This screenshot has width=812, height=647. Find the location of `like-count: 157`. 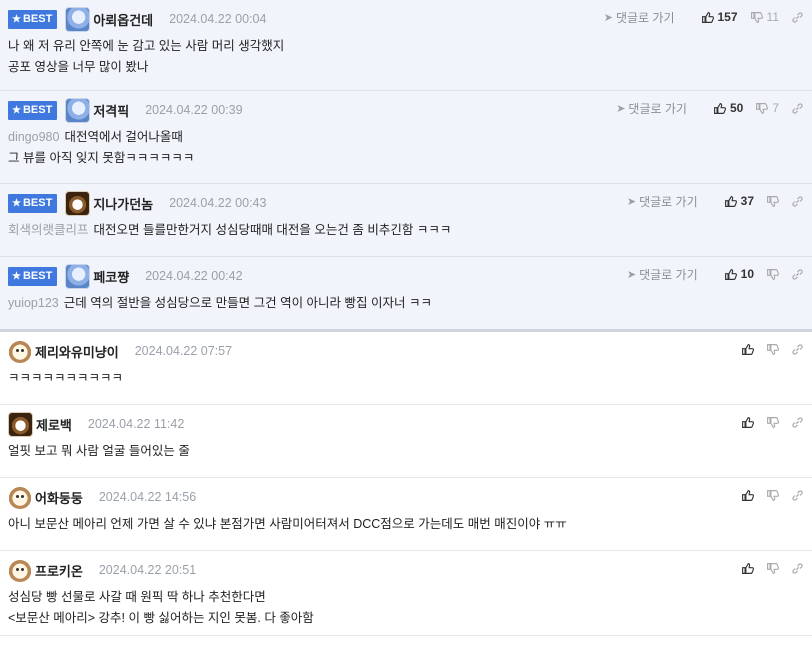

like-count: 157 is located at coordinates (727, 17).